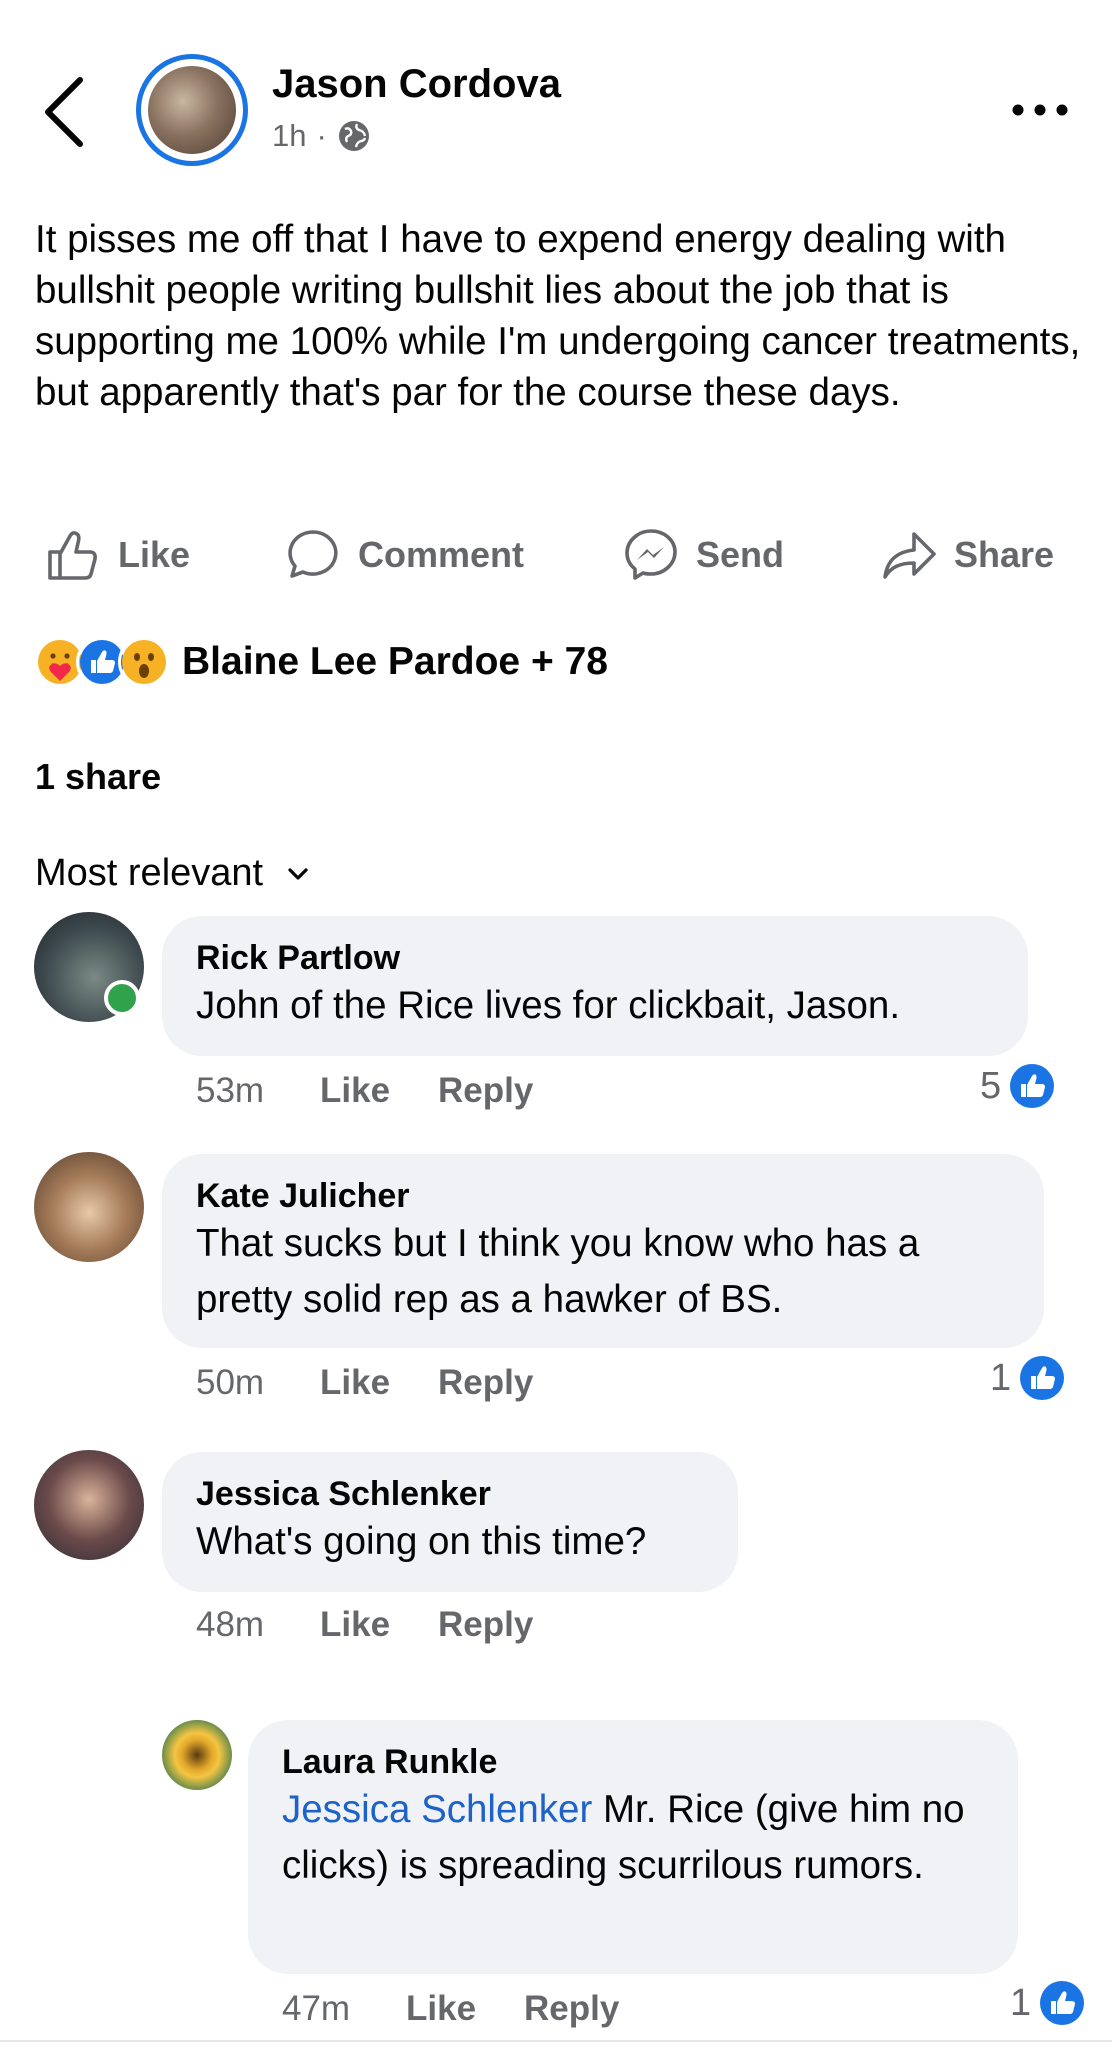 Image resolution: width=1112 pixels, height=2048 pixels. Describe the element at coordinates (603, 1196) in the screenshot. I see `commenter-name: Kate Julicher` at that location.